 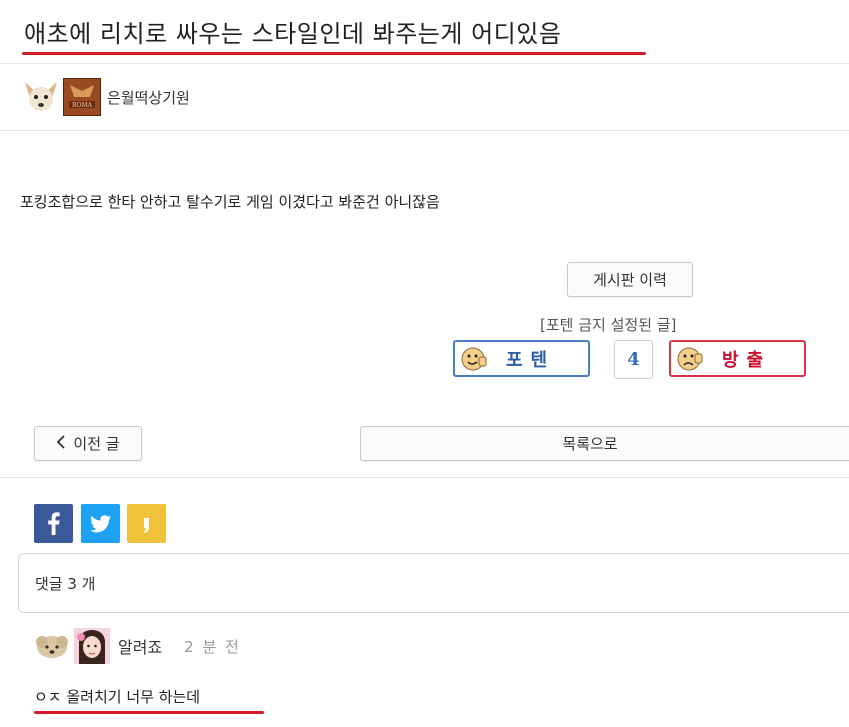 I want to click on back-to-list-button: 목록으로, so click(x=604, y=443).